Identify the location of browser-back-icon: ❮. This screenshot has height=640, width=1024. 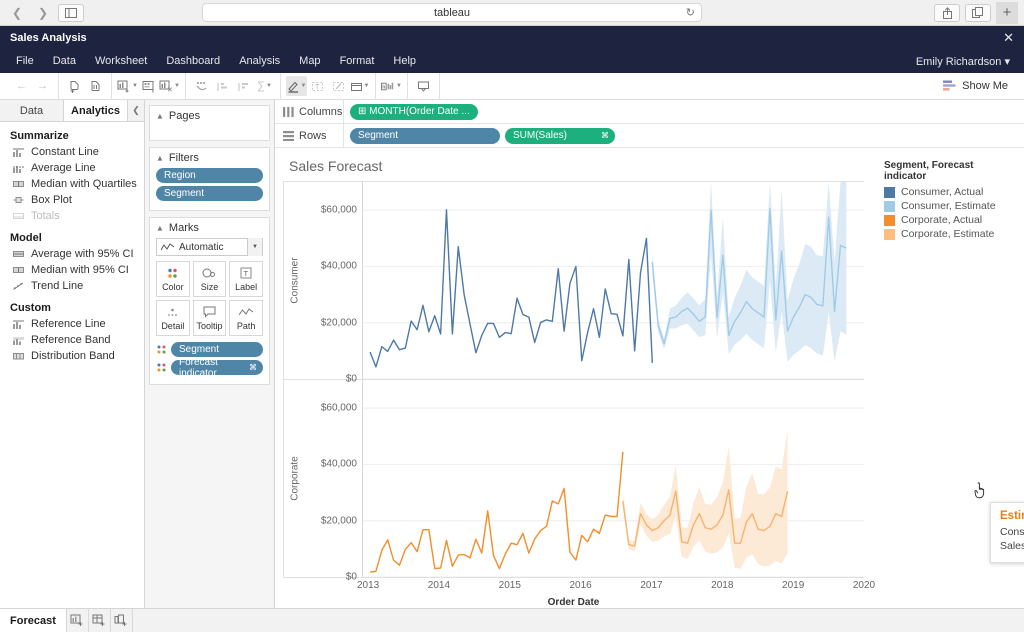
(17, 13).